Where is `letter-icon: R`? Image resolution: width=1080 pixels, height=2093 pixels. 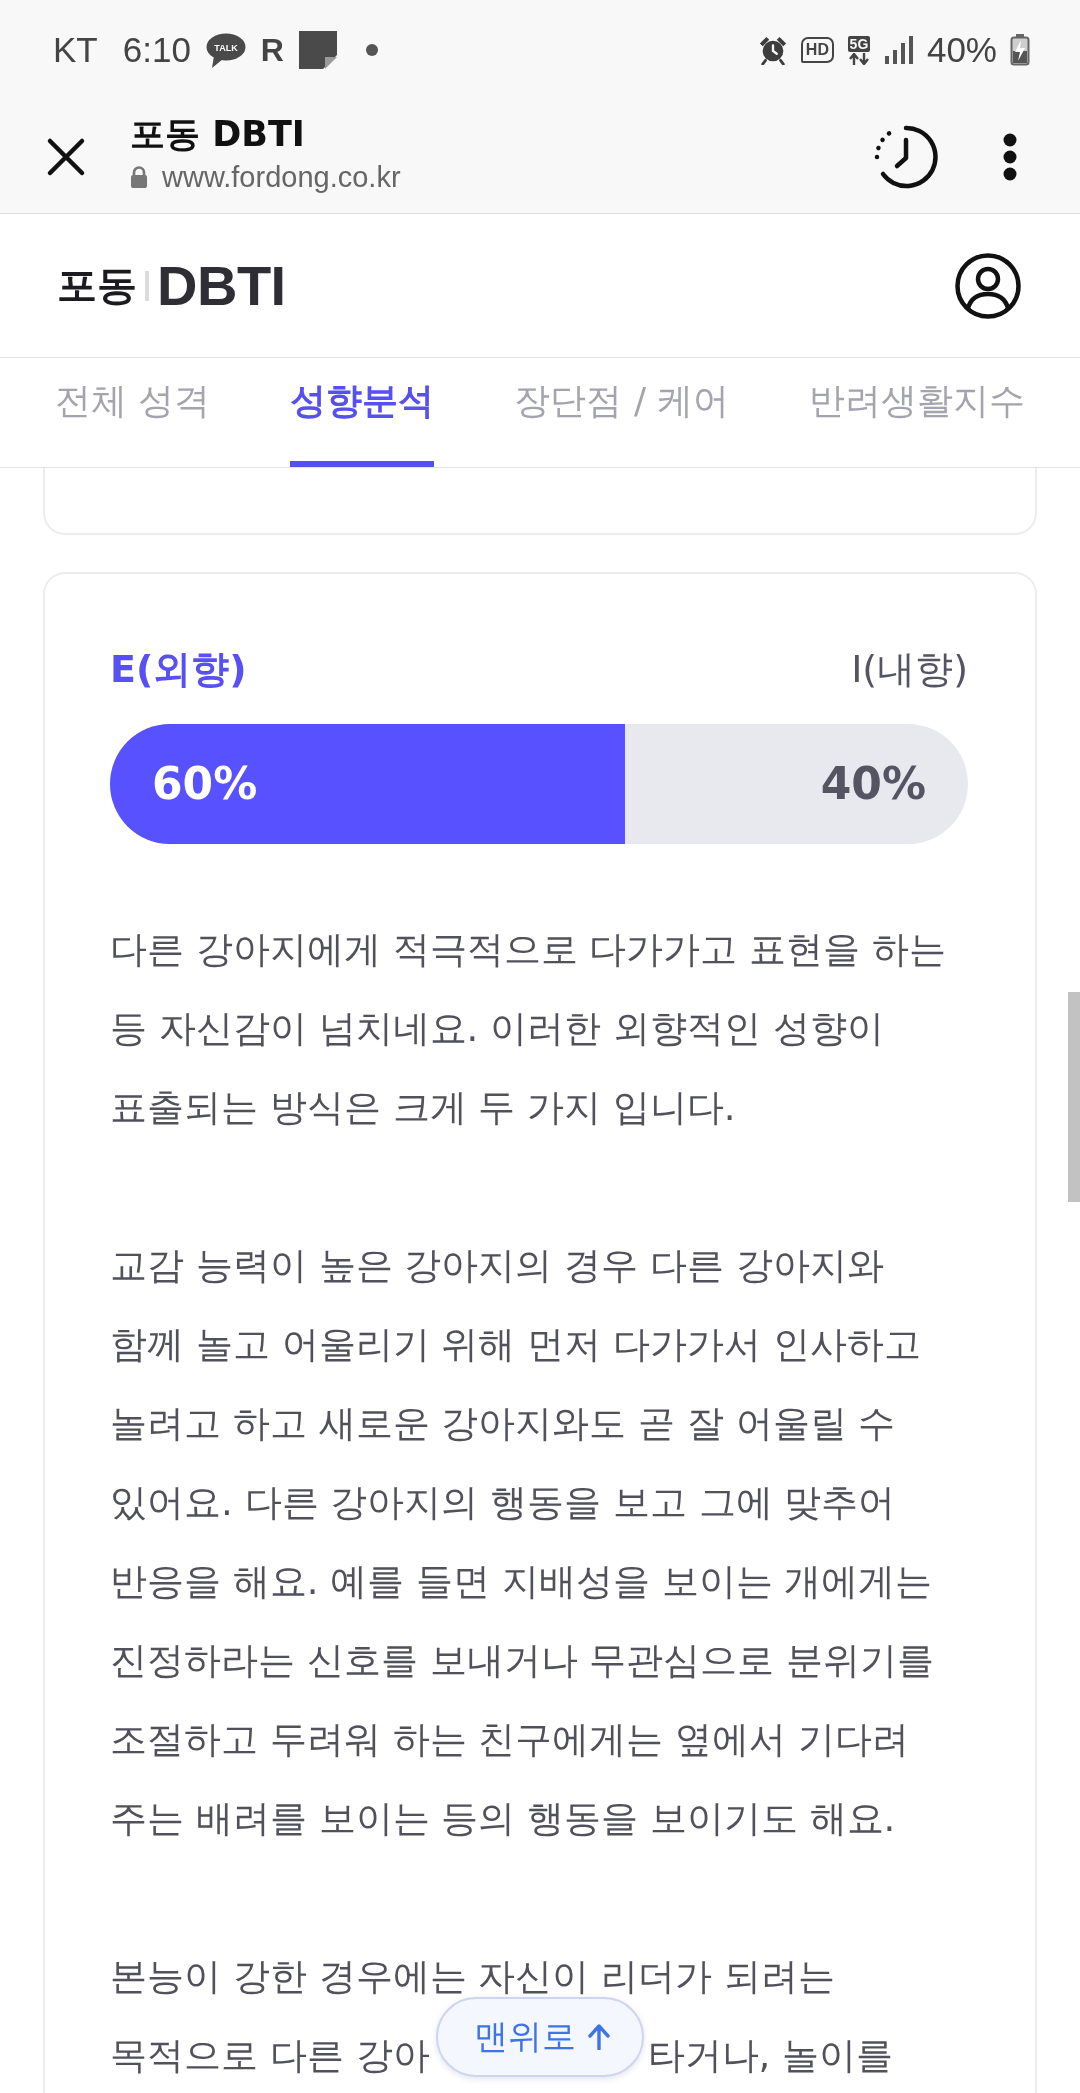
letter-icon: R is located at coordinates (272, 50).